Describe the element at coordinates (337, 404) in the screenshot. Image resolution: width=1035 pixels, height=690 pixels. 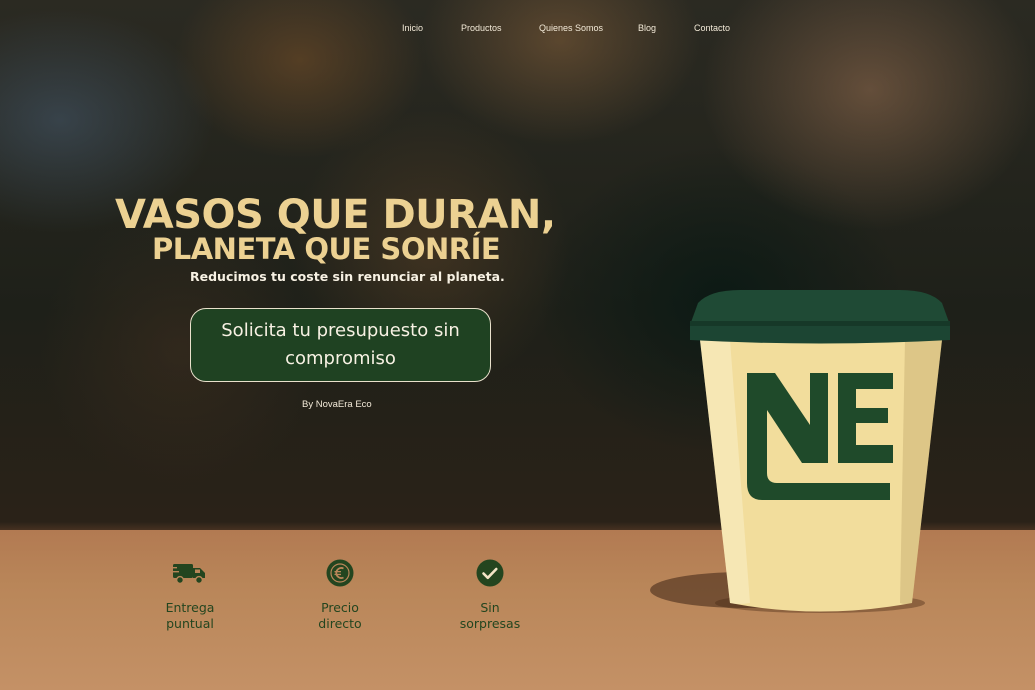
I see `brand-byline: By NovaEra Eco` at that location.